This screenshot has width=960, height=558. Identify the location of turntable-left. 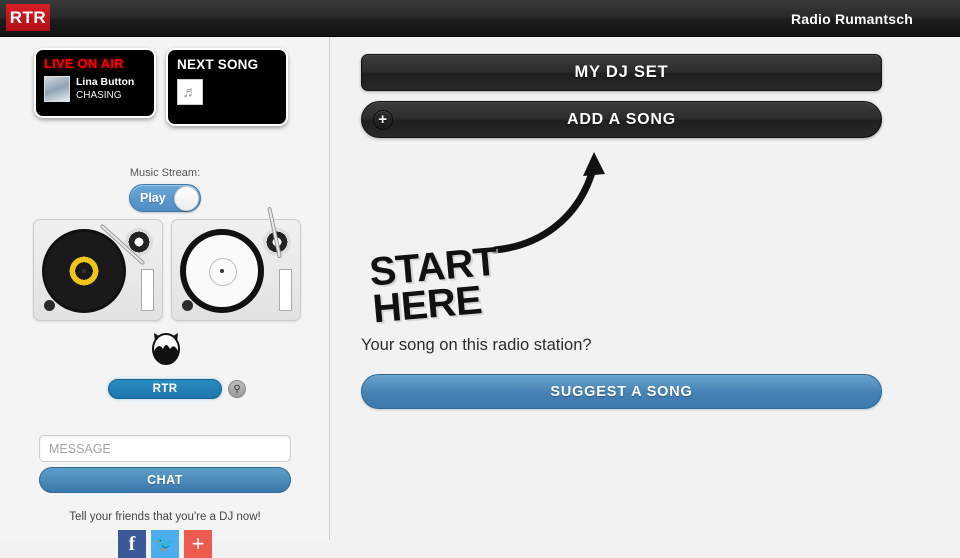
(98, 270).